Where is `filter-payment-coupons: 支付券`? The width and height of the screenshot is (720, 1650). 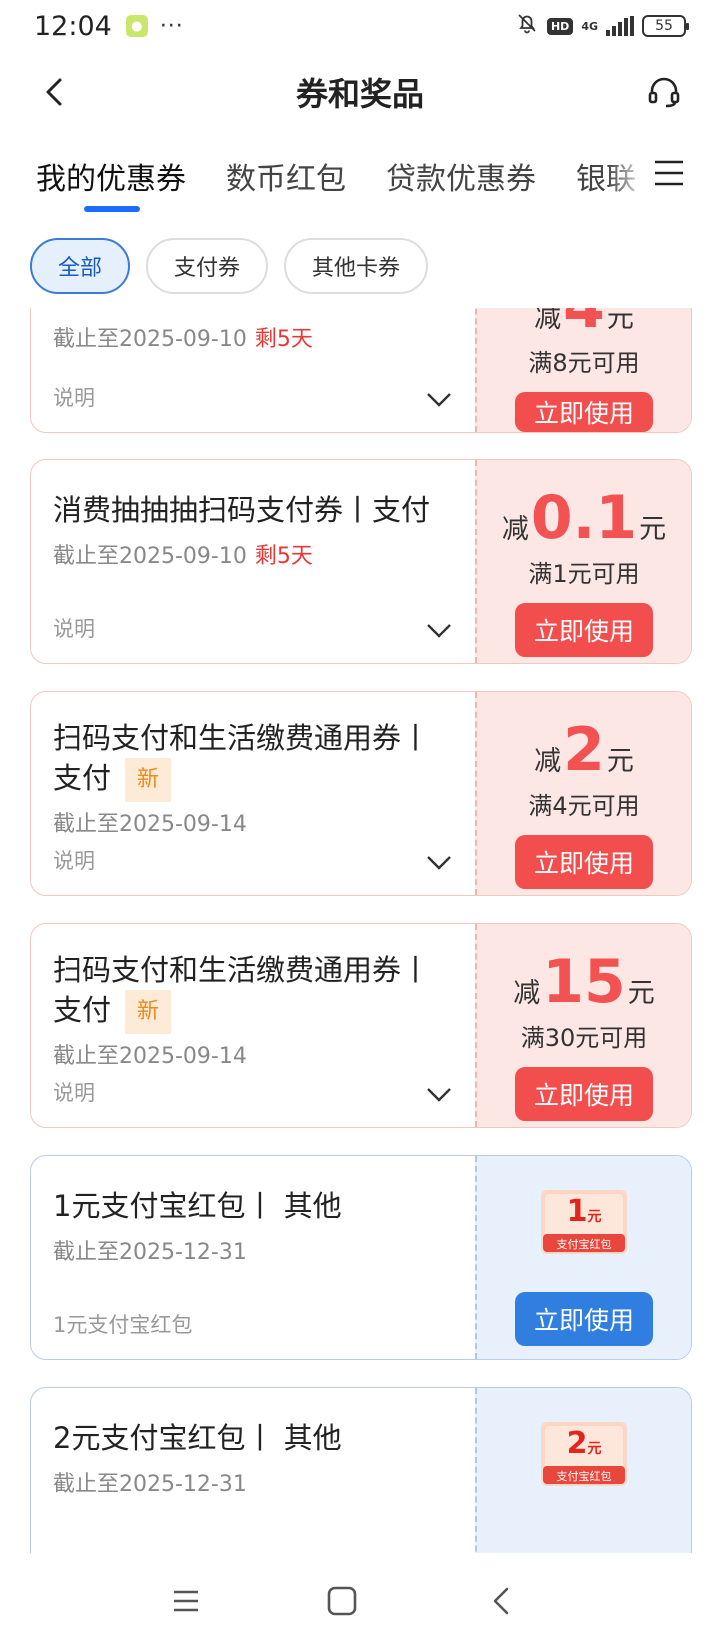
filter-payment-coupons: 支付券 is located at coordinates (207, 266).